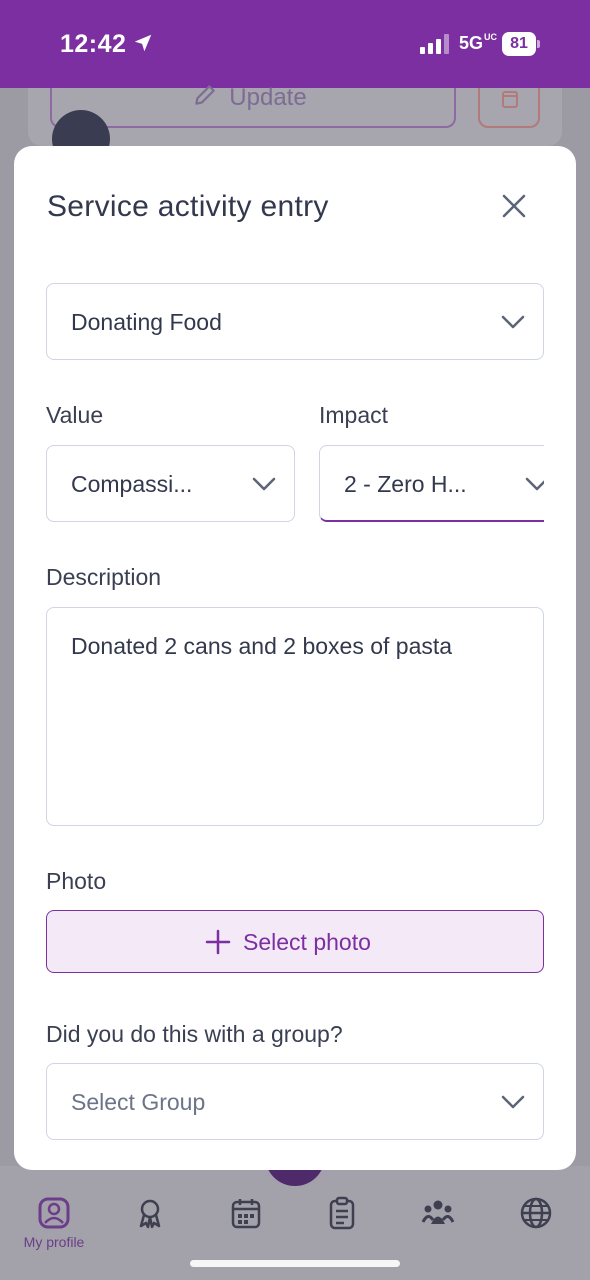  I want to click on location-arrow-icon, so click(143, 43).